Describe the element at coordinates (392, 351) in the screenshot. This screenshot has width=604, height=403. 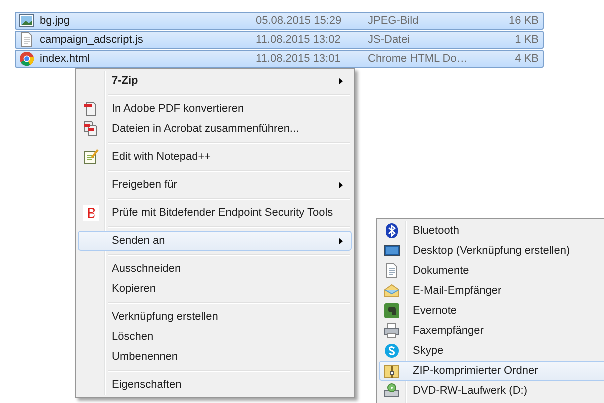
I see `chat-s-icon` at that location.